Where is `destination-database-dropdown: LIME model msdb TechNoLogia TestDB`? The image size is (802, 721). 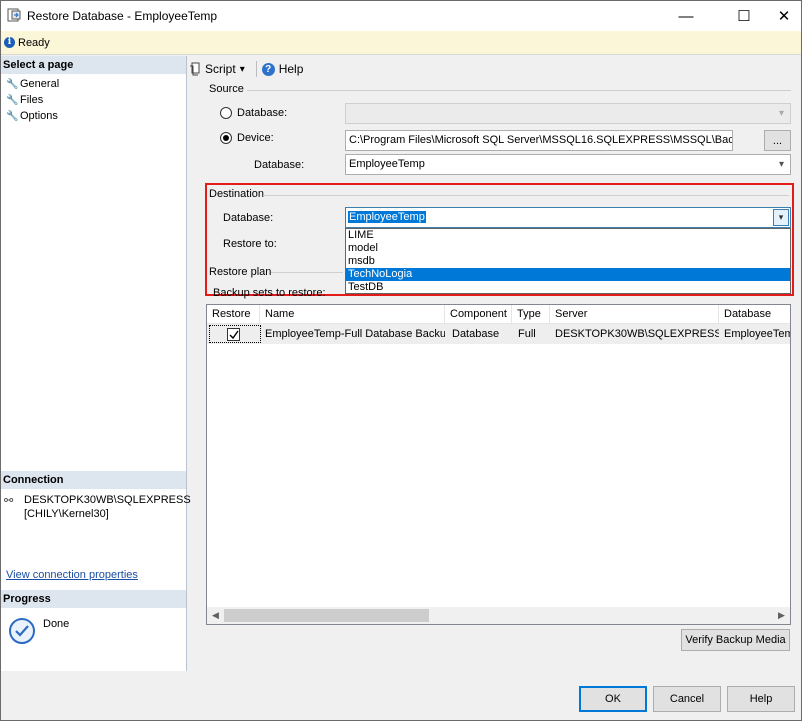
destination-database-dropdown: LIME model msdb TechNoLogia TestDB is located at coordinates (568, 261).